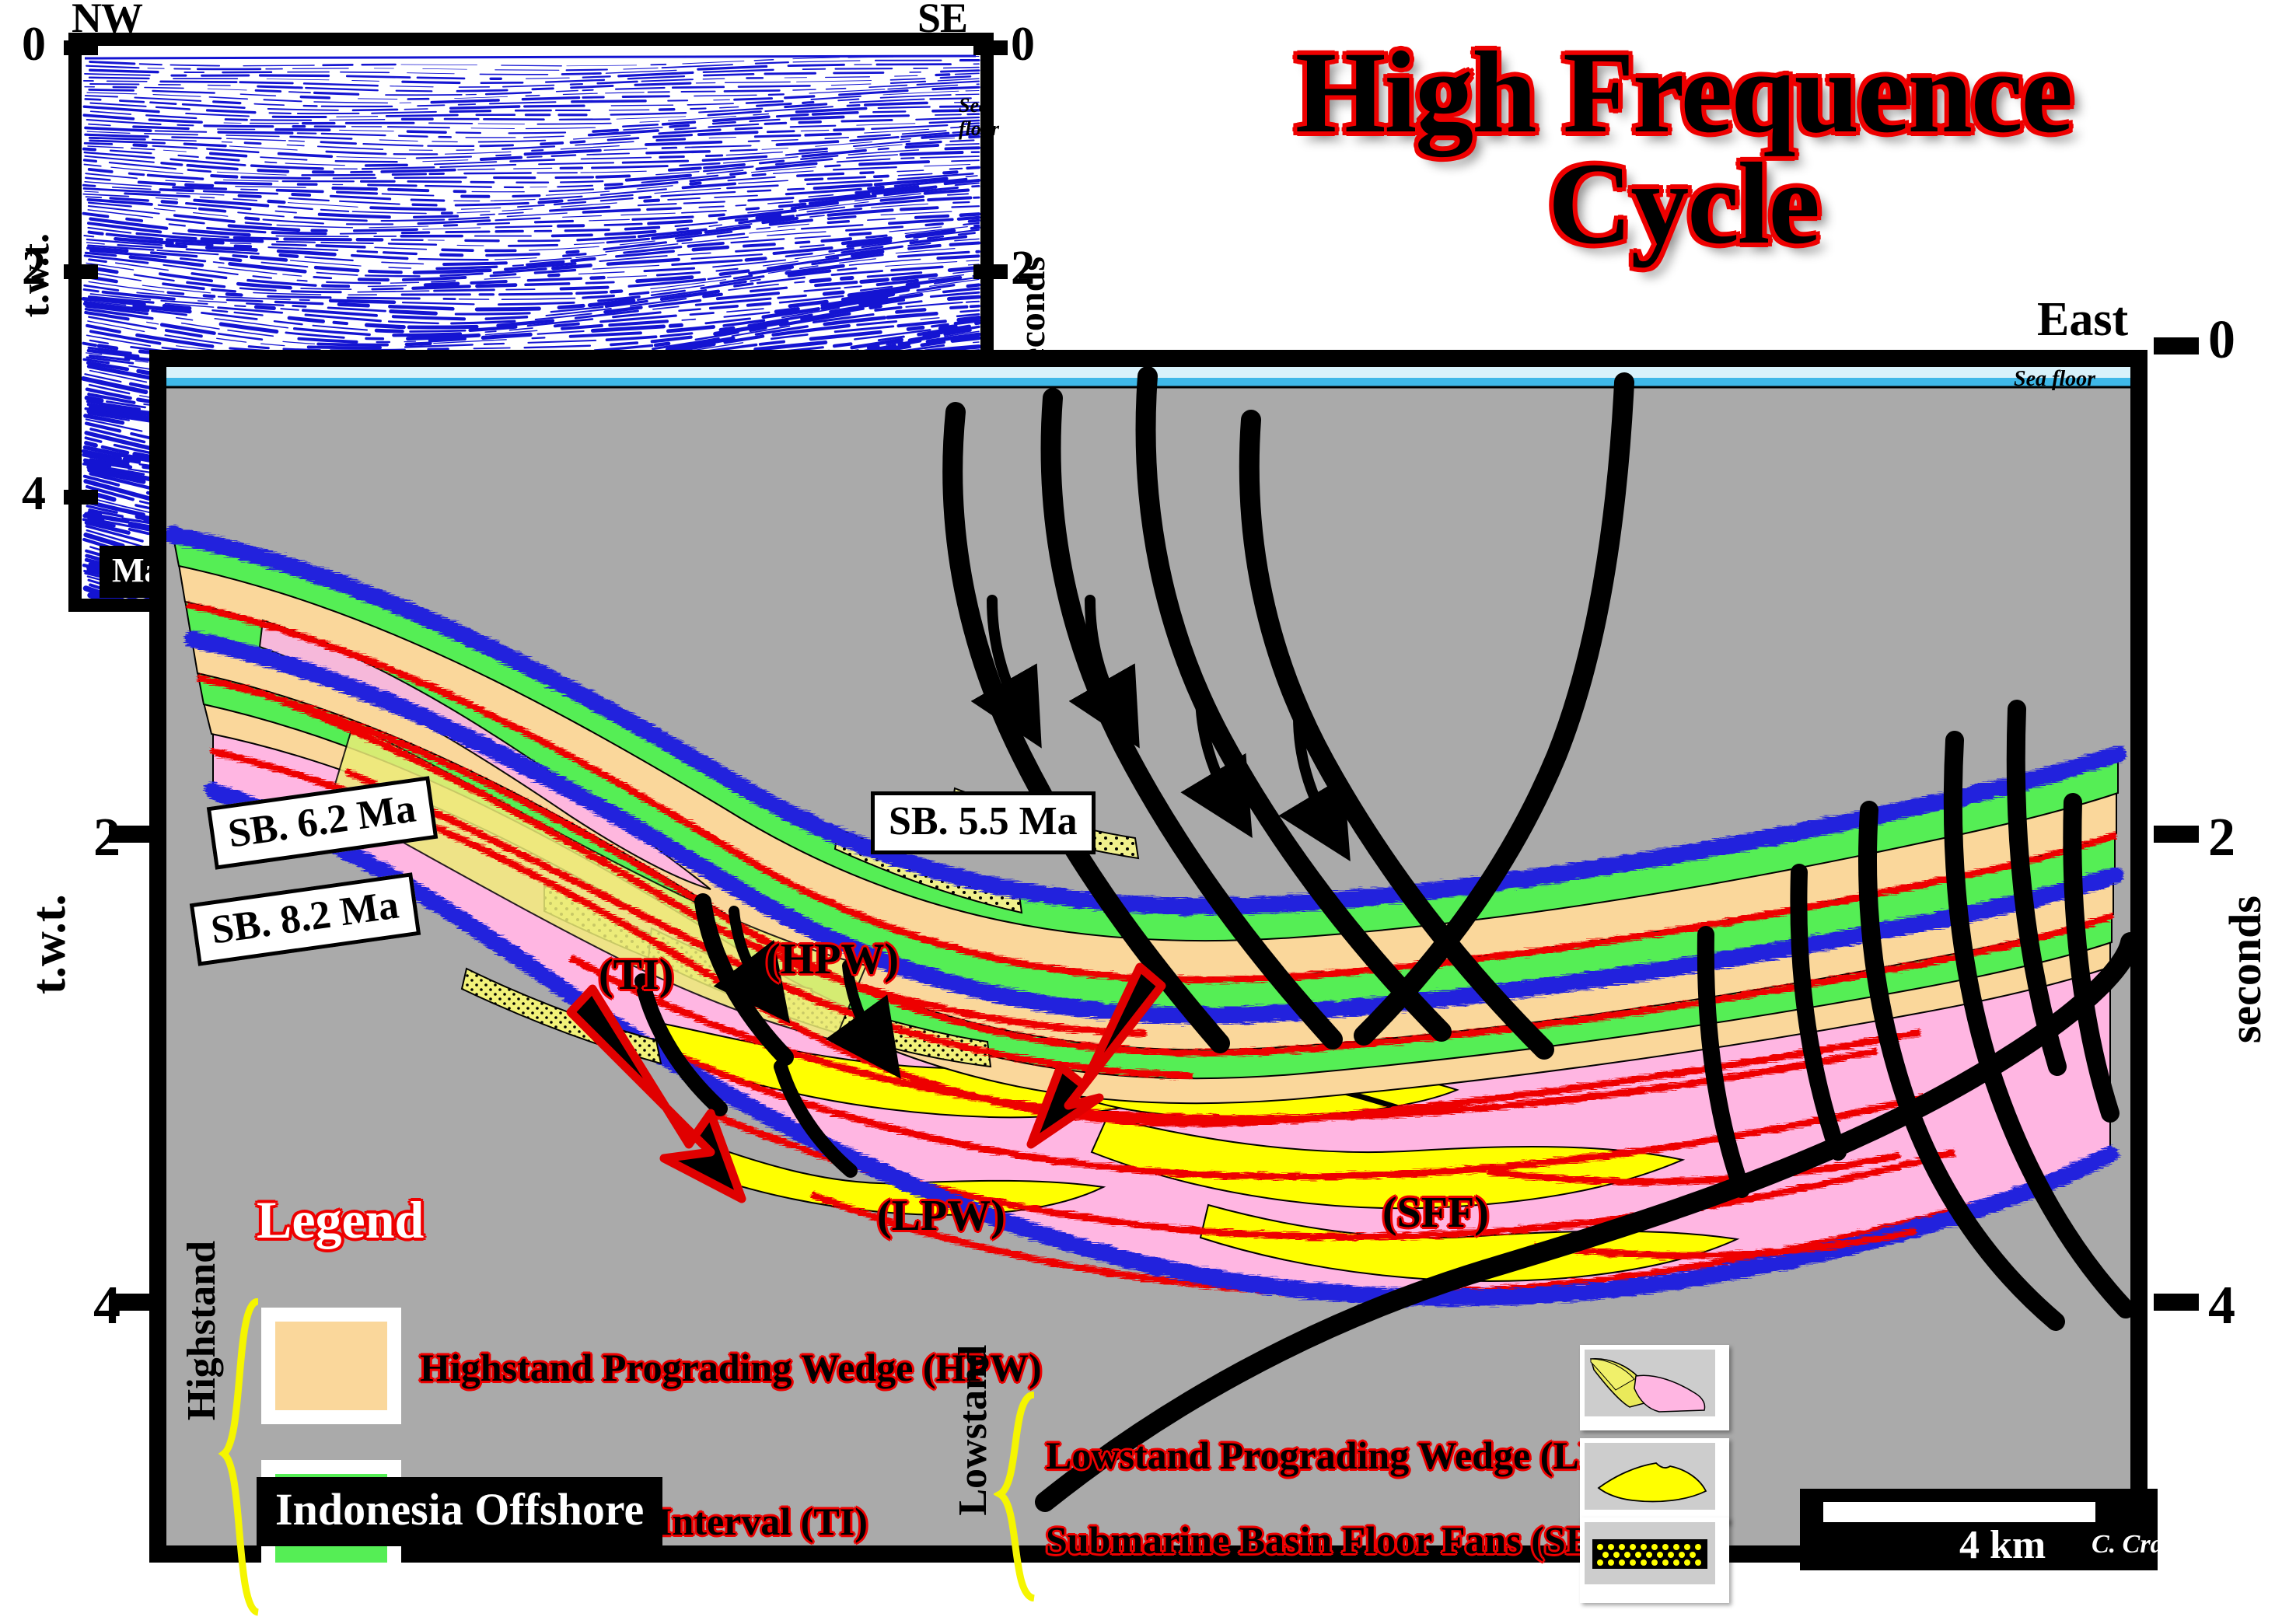 The width and height of the screenshot is (2296, 1617). Describe the element at coordinates (1015, 1496) in the screenshot. I see `lowstand-bracket-icon` at that location.